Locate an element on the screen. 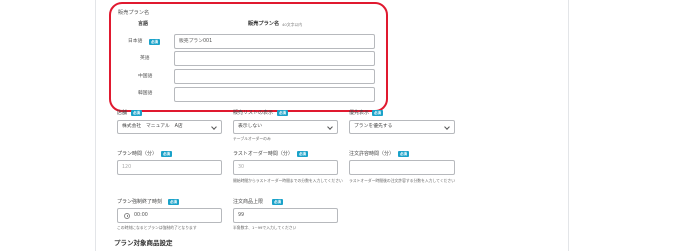 Image resolution: width=688 pixels, height=251 pixels. priority-display-label: 優先表示 is located at coordinates (359, 113).